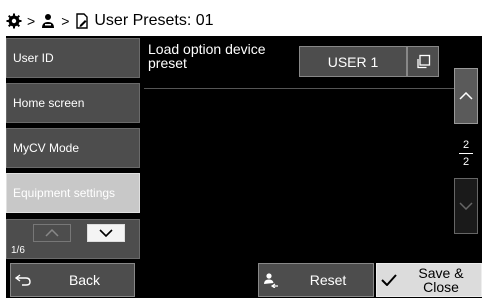  I want to click on user-settings-icon, so click(48, 21).